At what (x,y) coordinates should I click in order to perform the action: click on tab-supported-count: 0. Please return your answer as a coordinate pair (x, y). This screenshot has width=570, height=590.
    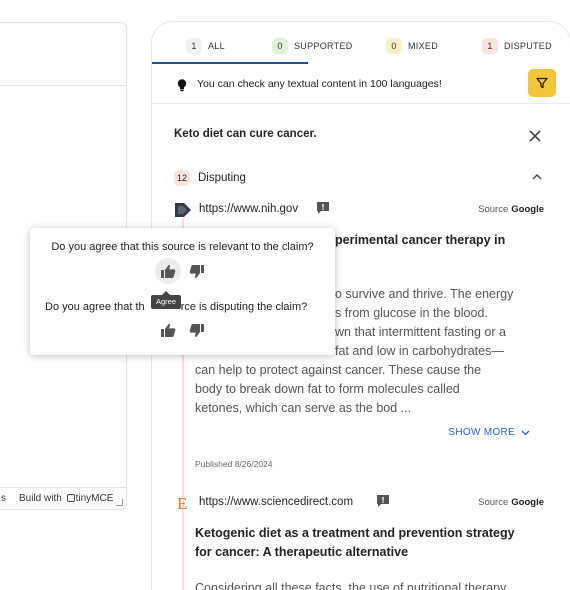
    Looking at the image, I should click on (280, 46).